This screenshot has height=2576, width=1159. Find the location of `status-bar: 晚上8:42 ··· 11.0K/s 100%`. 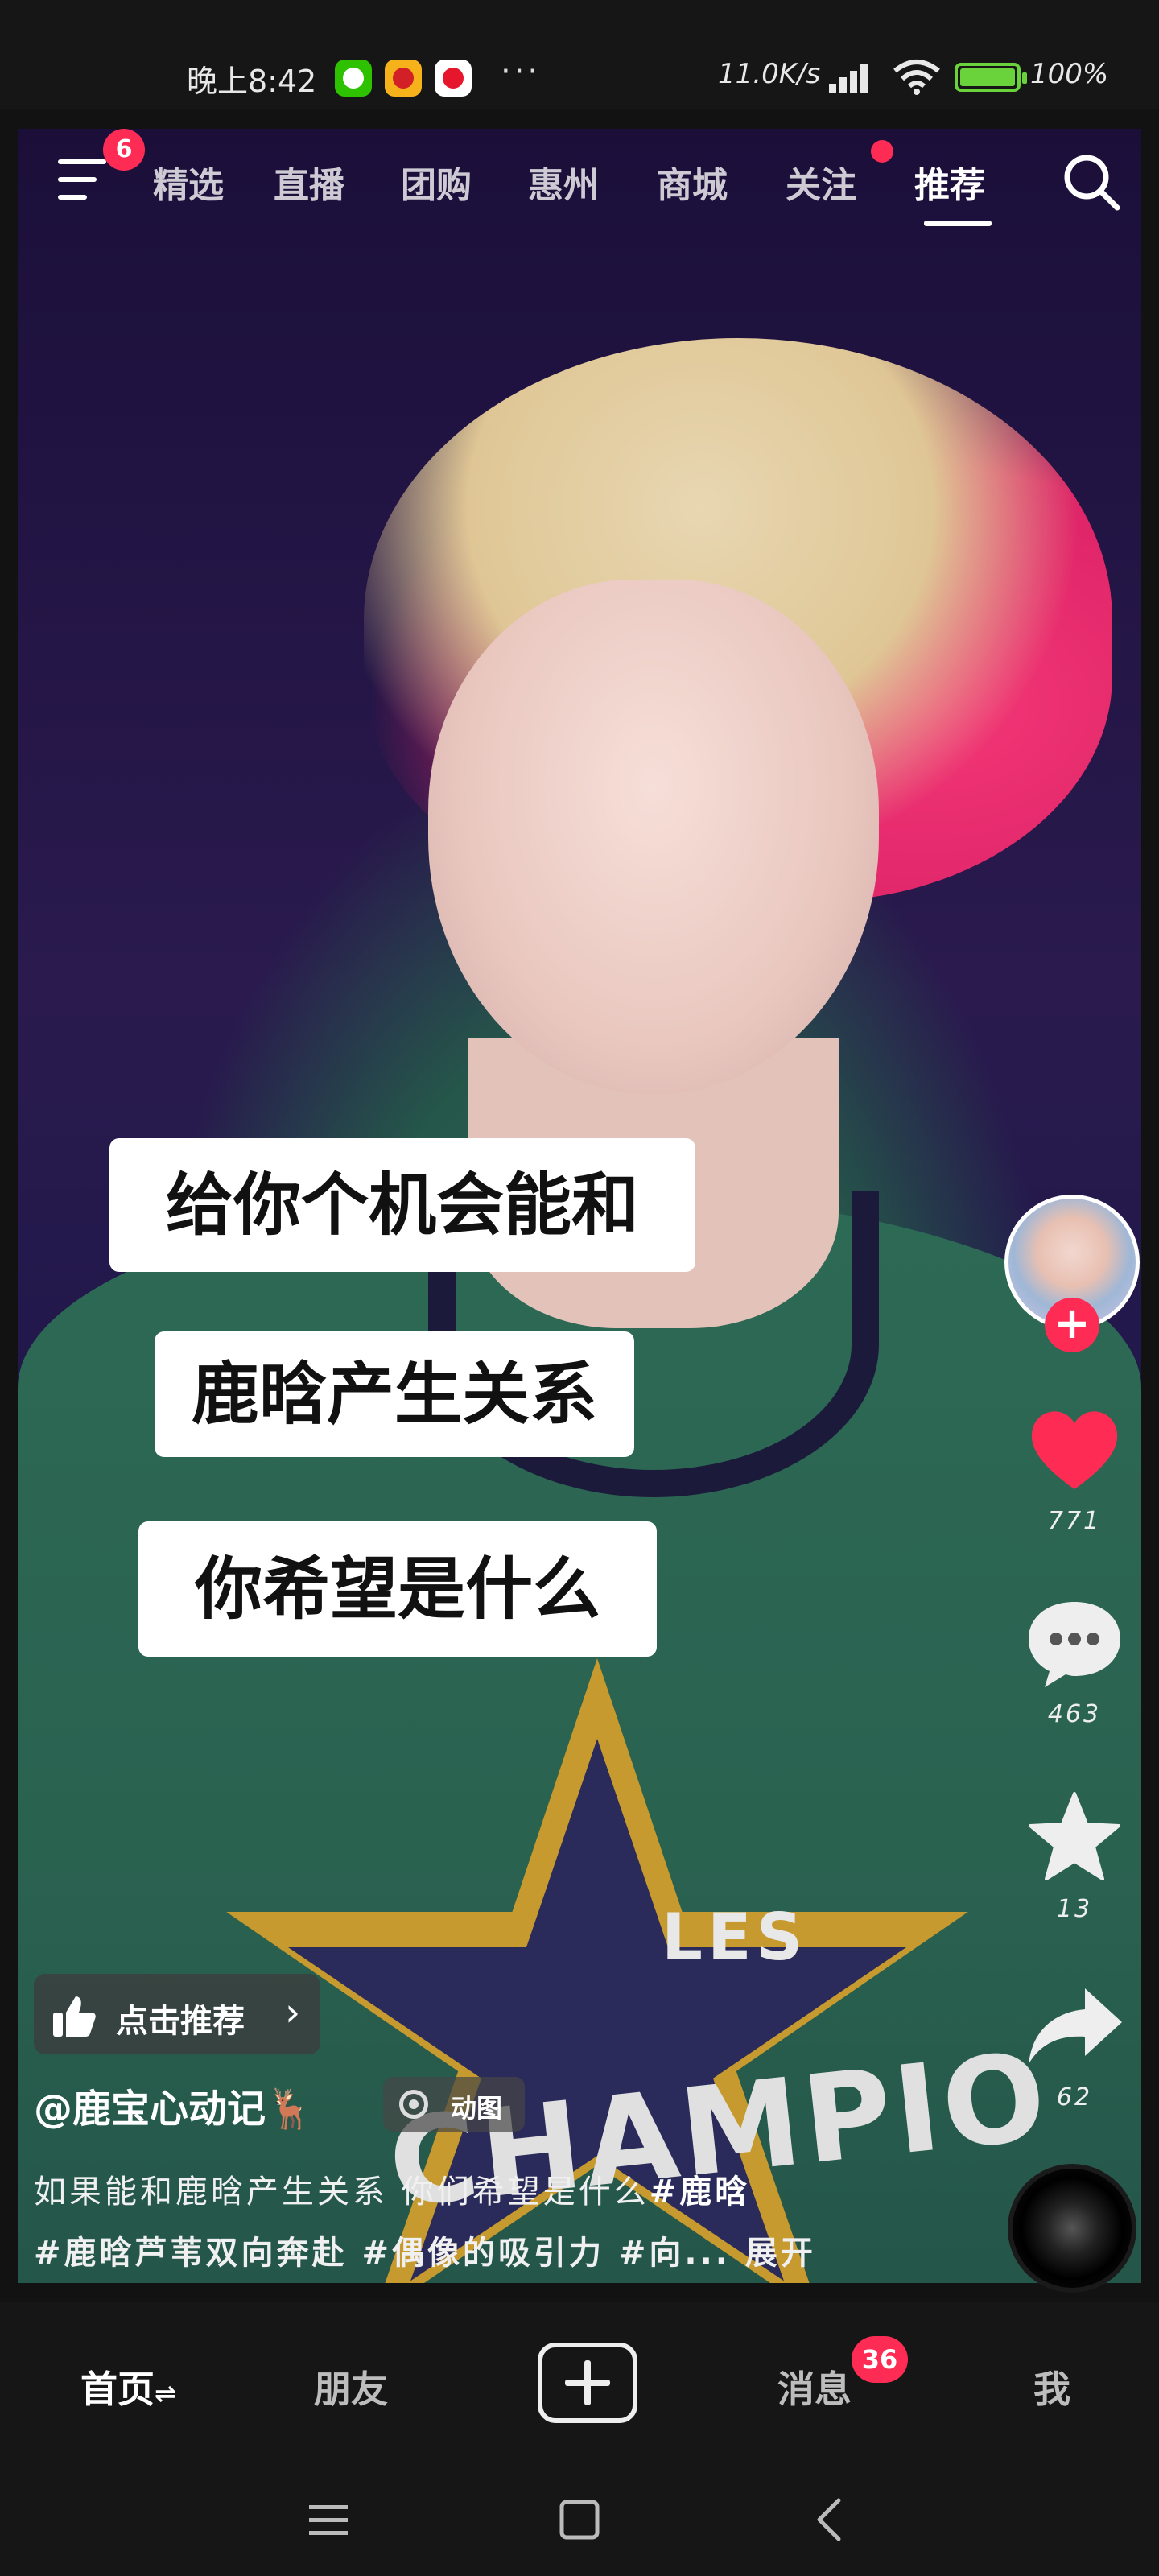

status-bar: 晚上8:42 ··· 11.0K/s 100% is located at coordinates (579, 54).